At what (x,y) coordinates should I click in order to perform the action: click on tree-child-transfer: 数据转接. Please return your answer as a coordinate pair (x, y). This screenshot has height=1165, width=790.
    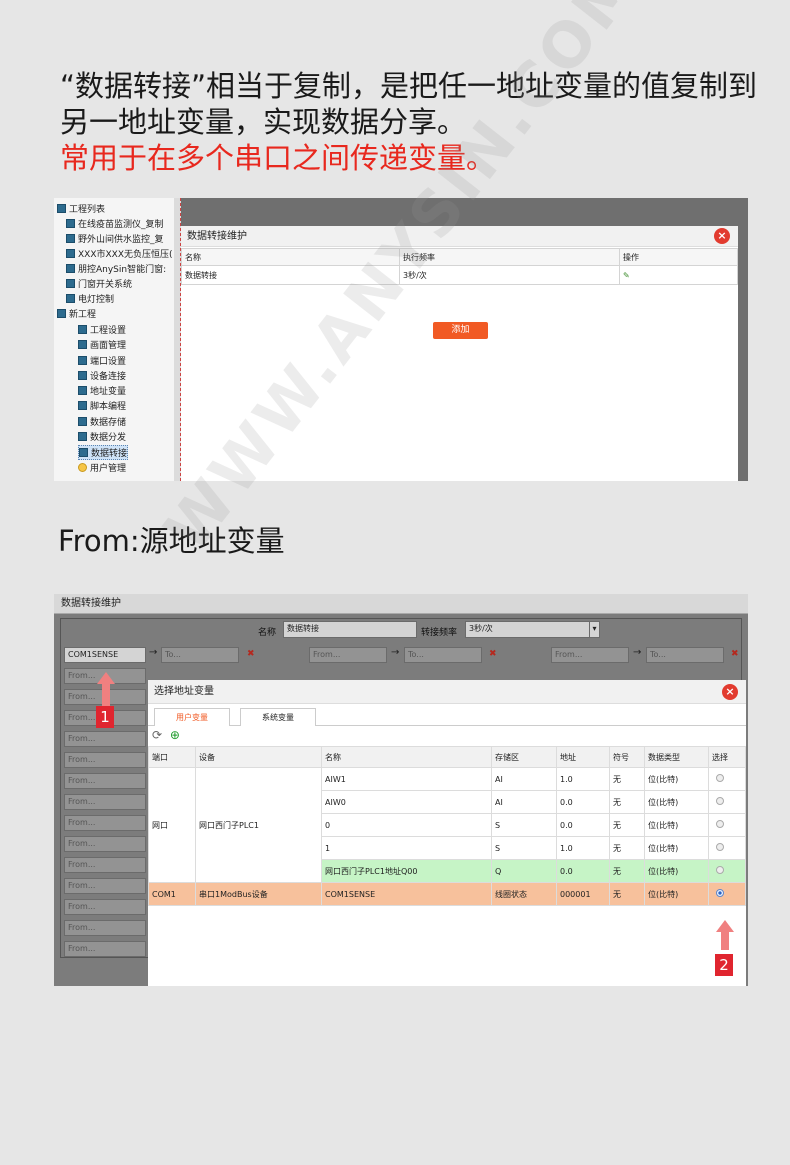
    Looking at the image, I should click on (103, 452).